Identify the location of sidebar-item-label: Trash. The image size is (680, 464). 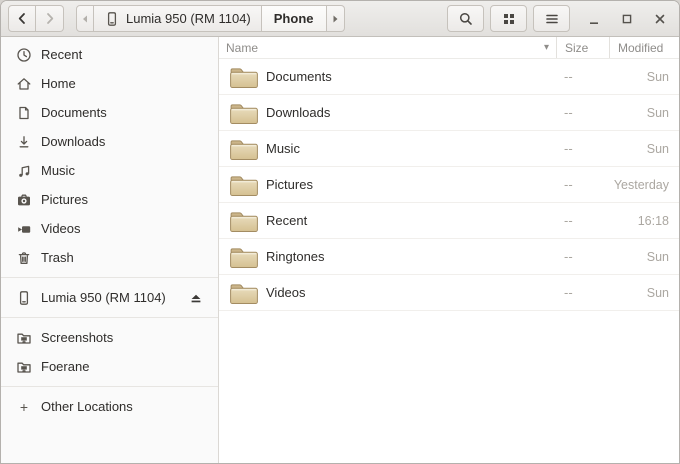
(57, 257).